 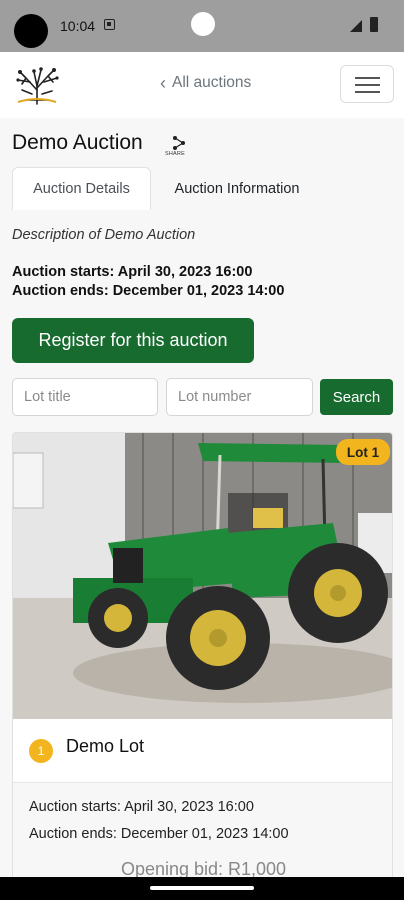 What do you see at coordinates (212, 82) in the screenshot?
I see `back-label: All auctions` at bounding box center [212, 82].